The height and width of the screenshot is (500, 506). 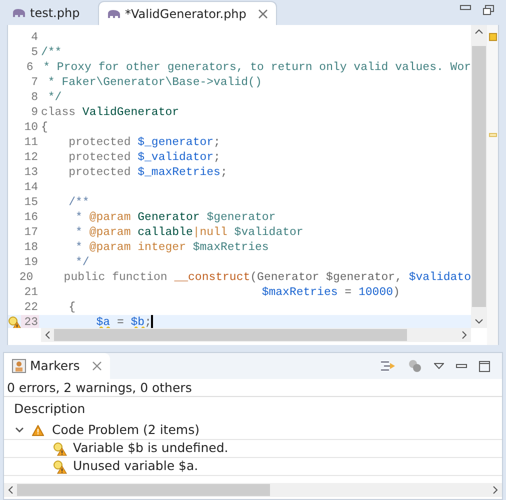 I want to click on view-menu-icon, so click(x=439, y=366).